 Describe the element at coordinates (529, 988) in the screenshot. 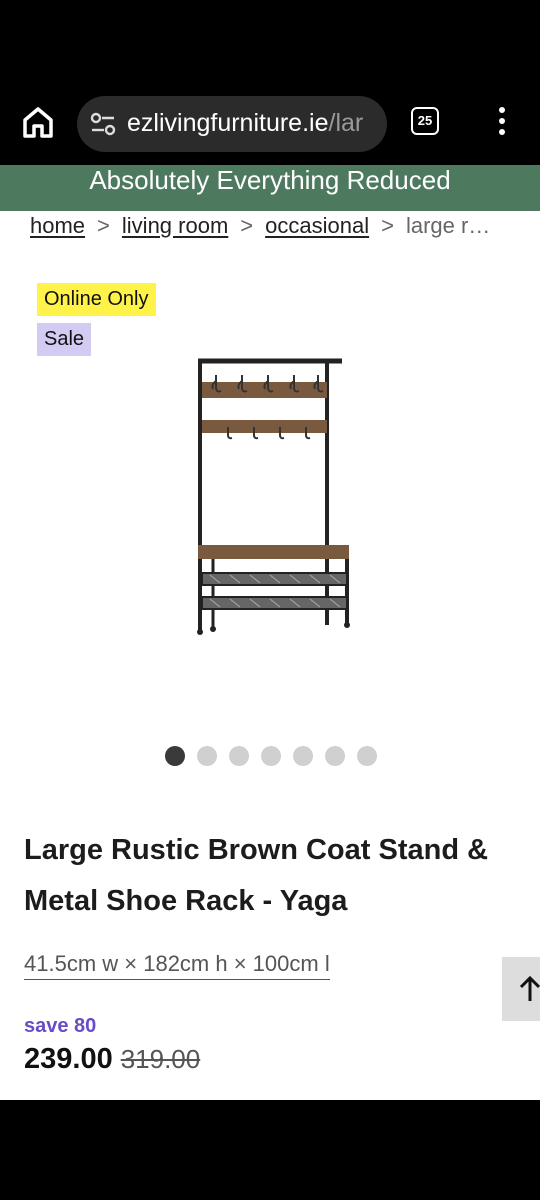

I see `arrow-up-icon` at that location.